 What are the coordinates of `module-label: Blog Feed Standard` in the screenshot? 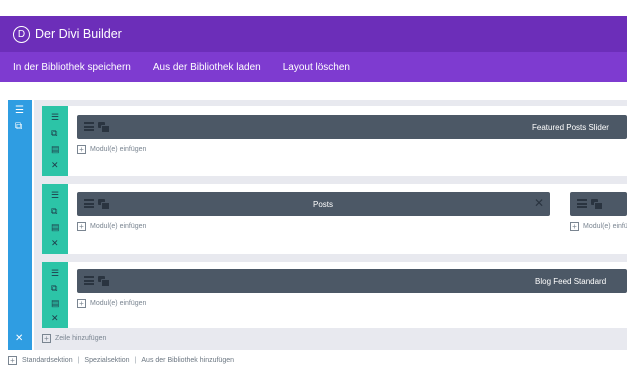 It's located at (571, 281).